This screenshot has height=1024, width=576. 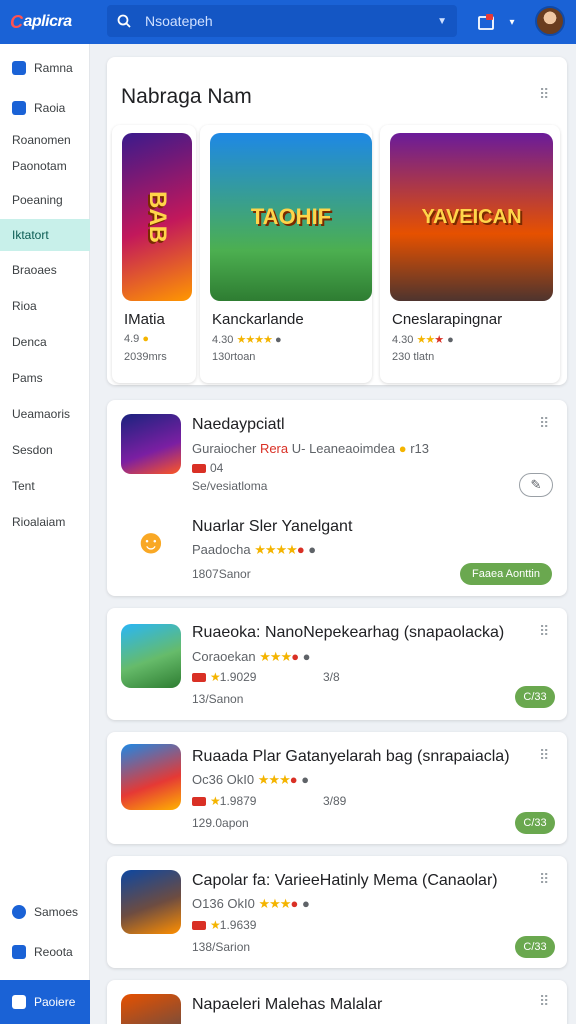 What do you see at coordinates (48, 21) in the screenshot?
I see `logo-text: aplicra` at bounding box center [48, 21].